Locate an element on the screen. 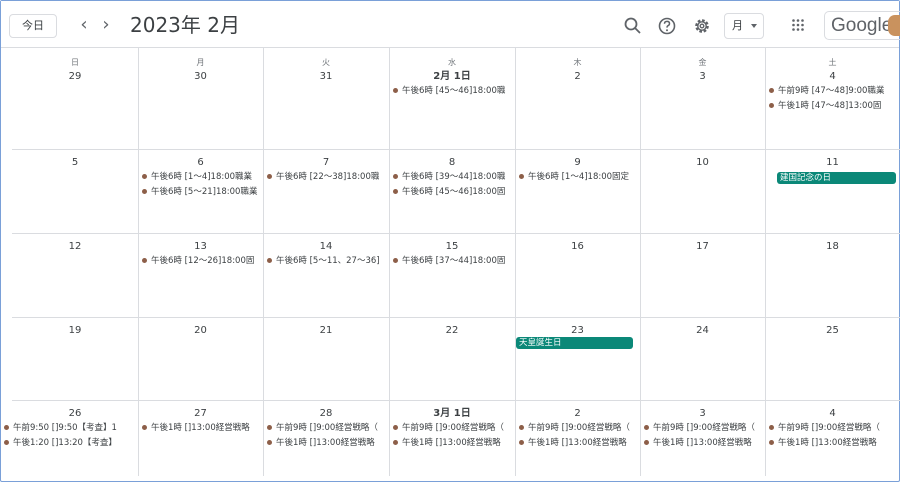 Image resolution: width=900 pixels, height=482 pixels. day-number: 31 is located at coordinates (326, 76).